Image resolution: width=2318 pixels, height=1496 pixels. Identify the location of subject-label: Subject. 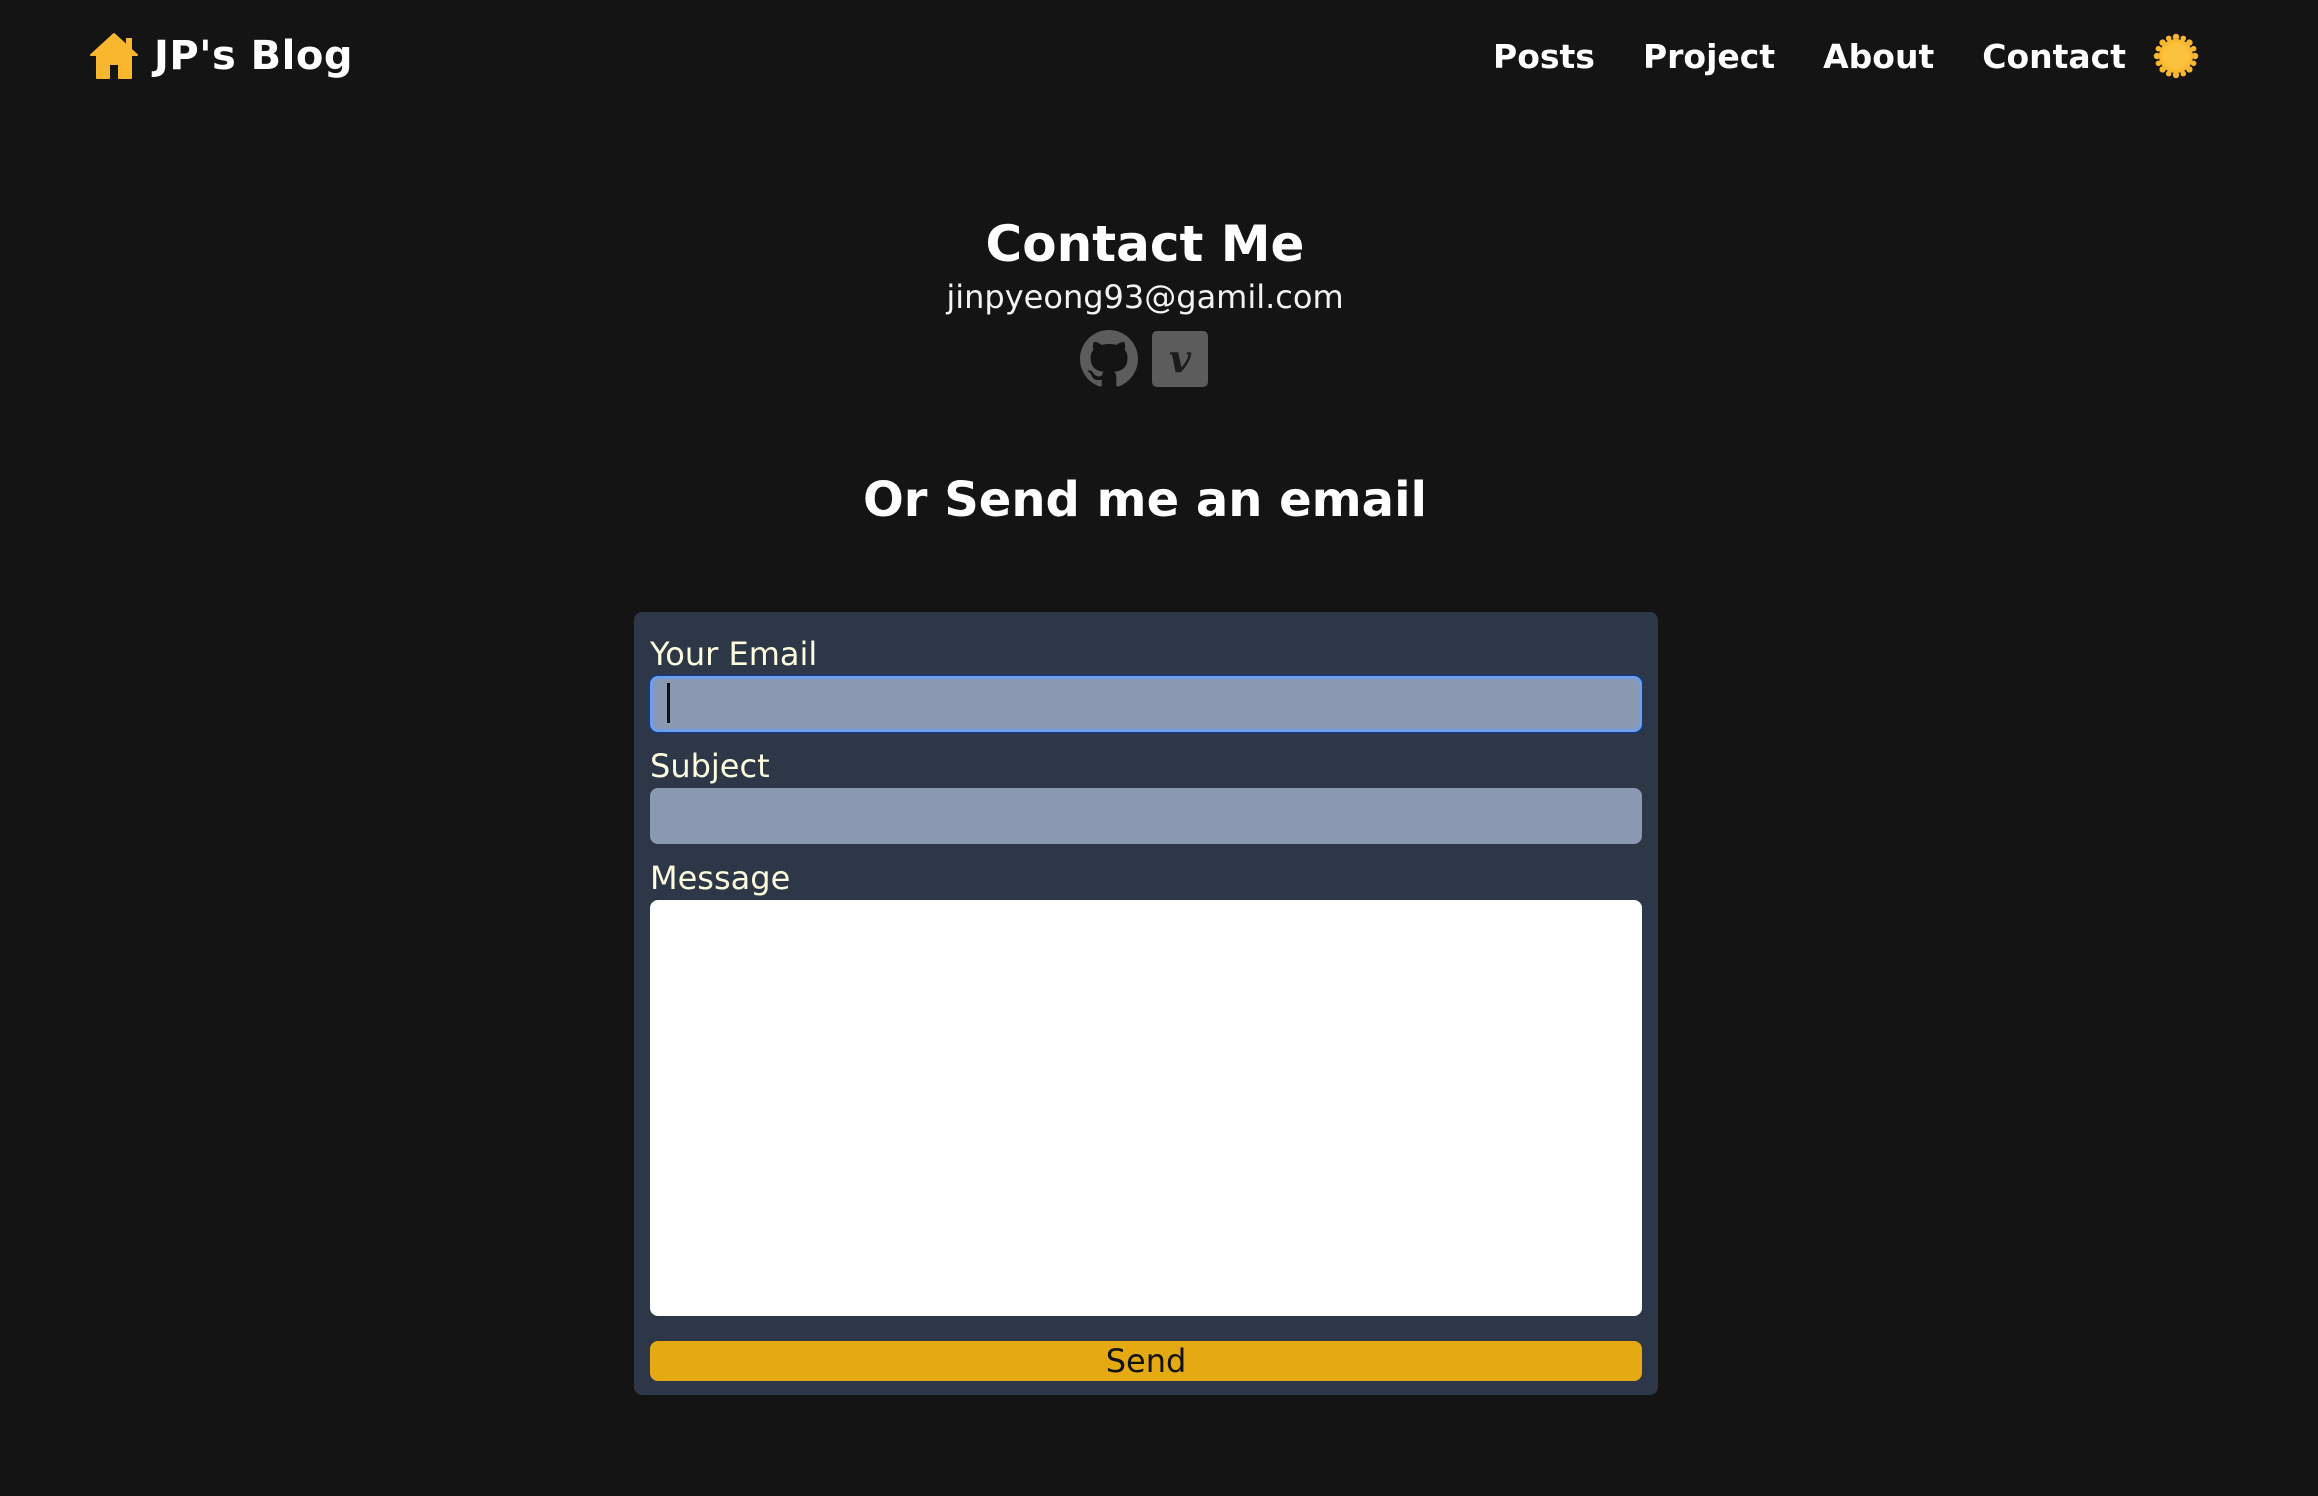
(710, 766).